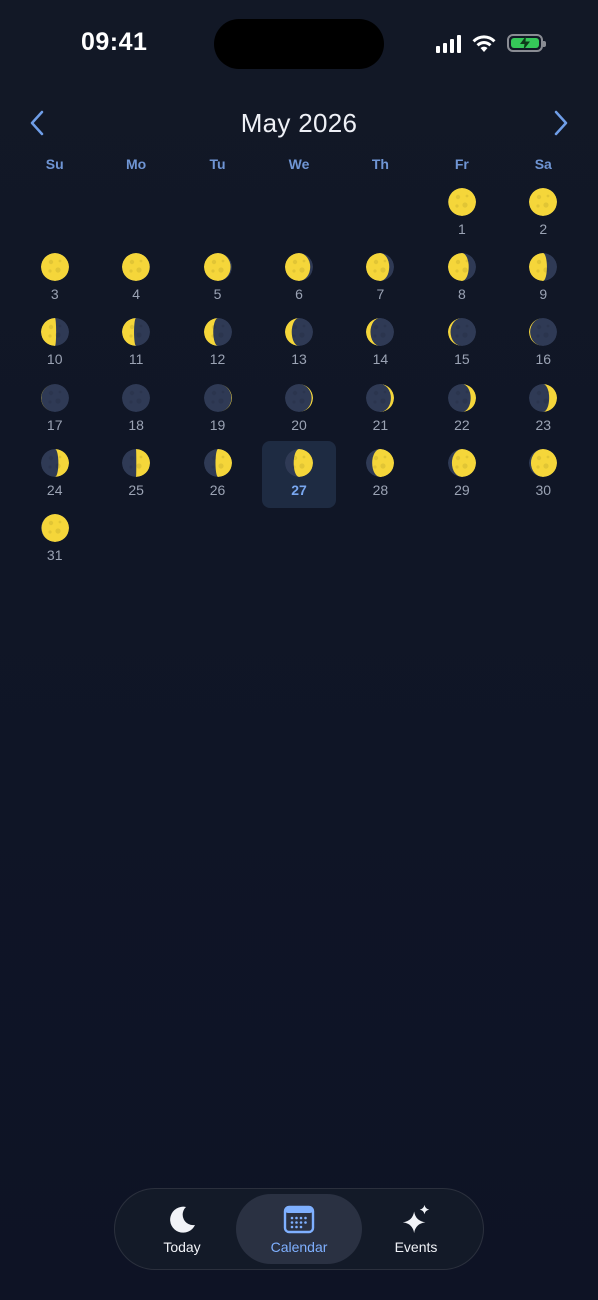 This screenshot has height=1300, width=598. I want to click on day-number: 19, so click(217, 424).